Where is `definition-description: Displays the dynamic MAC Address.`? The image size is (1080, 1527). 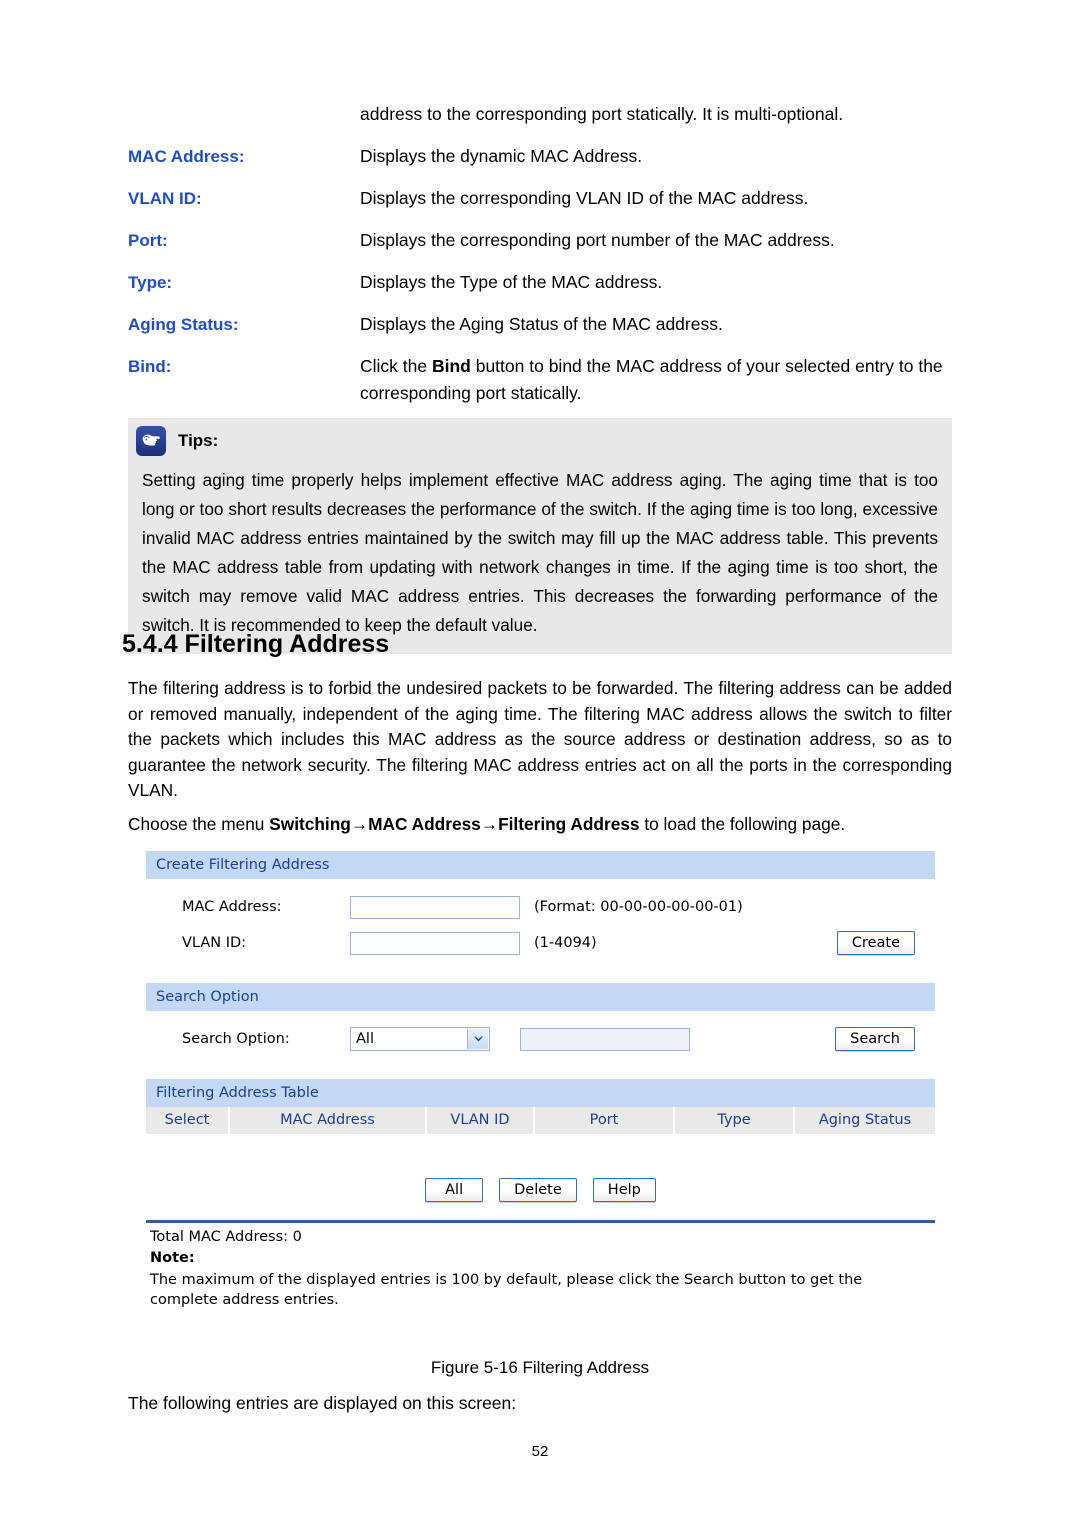 definition-description: Displays the dynamic MAC Address. is located at coordinates (501, 156).